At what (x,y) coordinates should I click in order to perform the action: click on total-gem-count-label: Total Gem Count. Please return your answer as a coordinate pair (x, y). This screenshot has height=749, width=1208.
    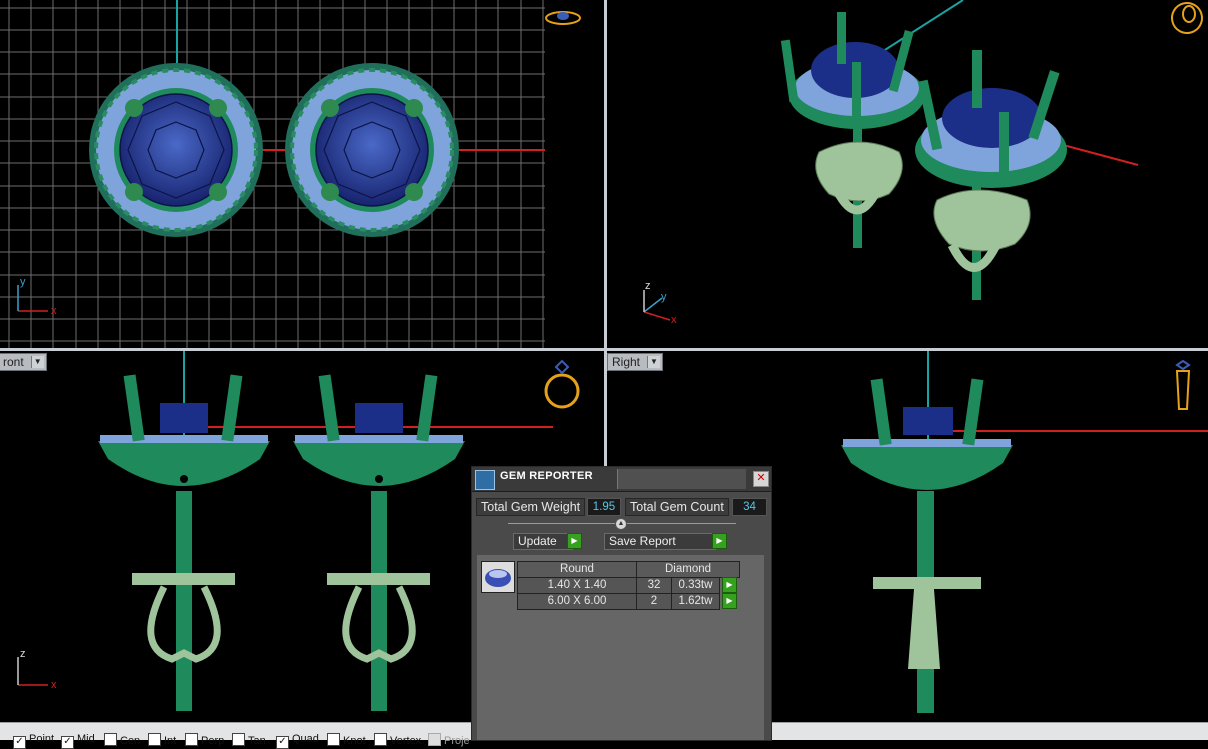
    Looking at the image, I should click on (677, 507).